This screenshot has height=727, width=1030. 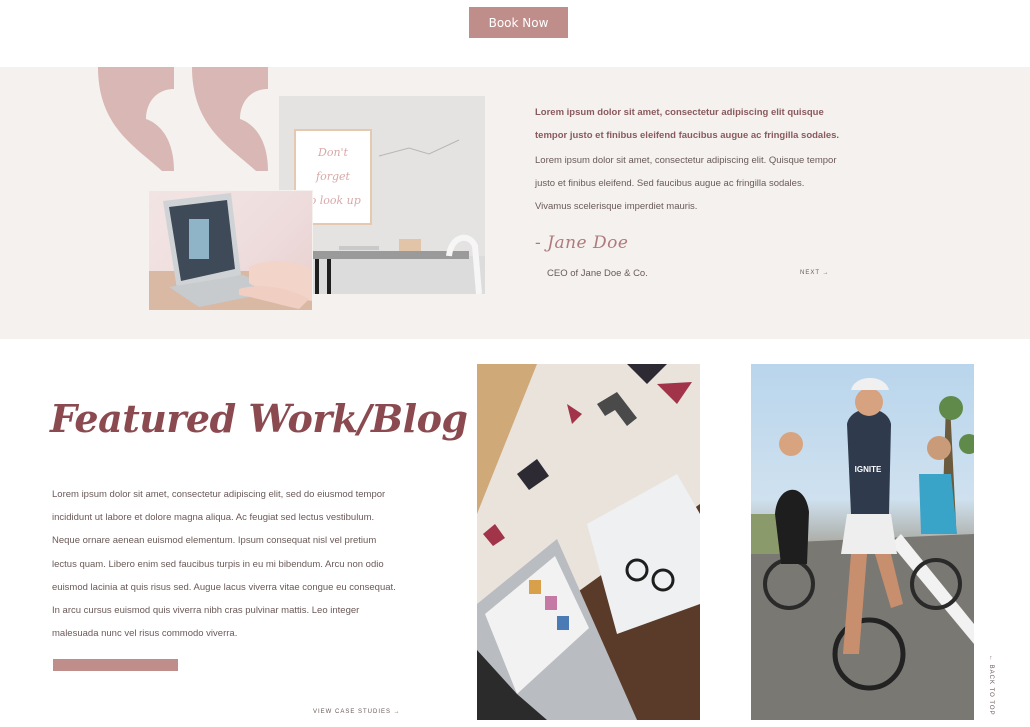 I want to click on featured-button, so click(x=115, y=665).